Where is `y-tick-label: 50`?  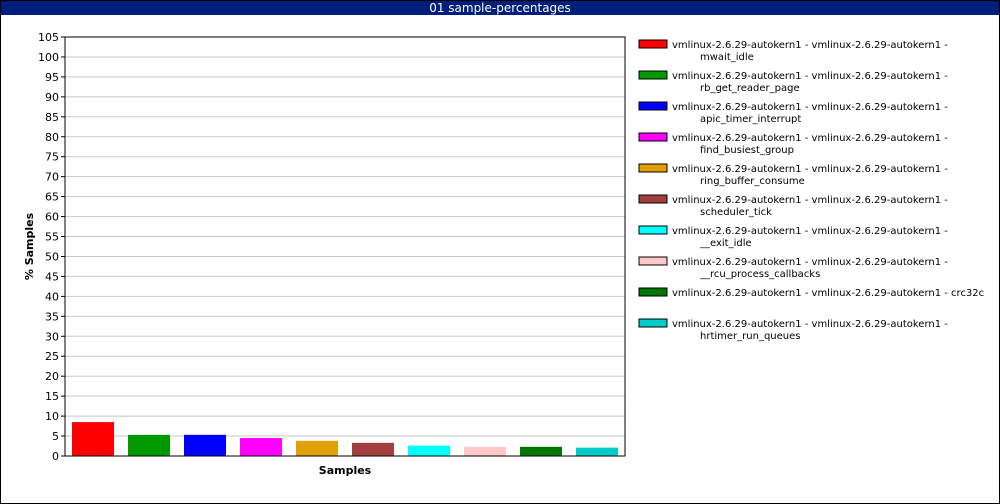 y-tick-label: 50 is located at coordinates (52, 256).